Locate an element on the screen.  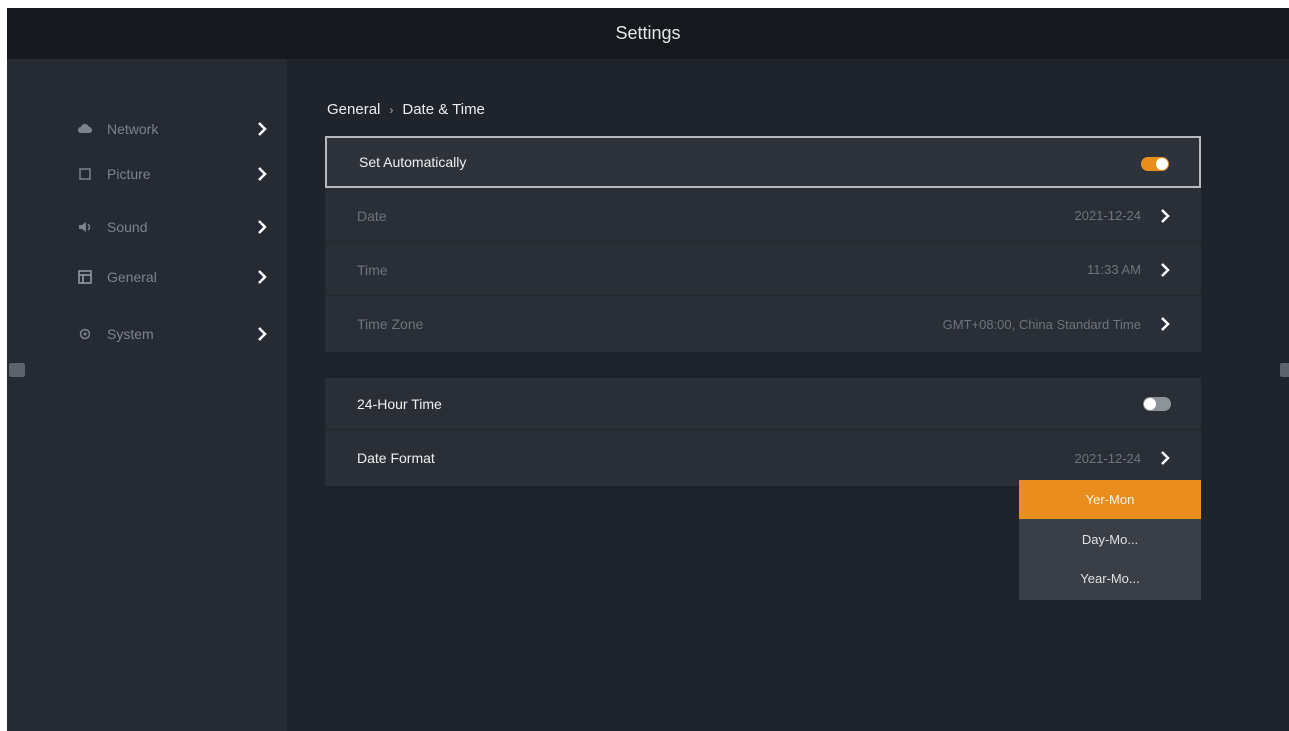
hour24-toggle is located at coordinates (1157, 404).